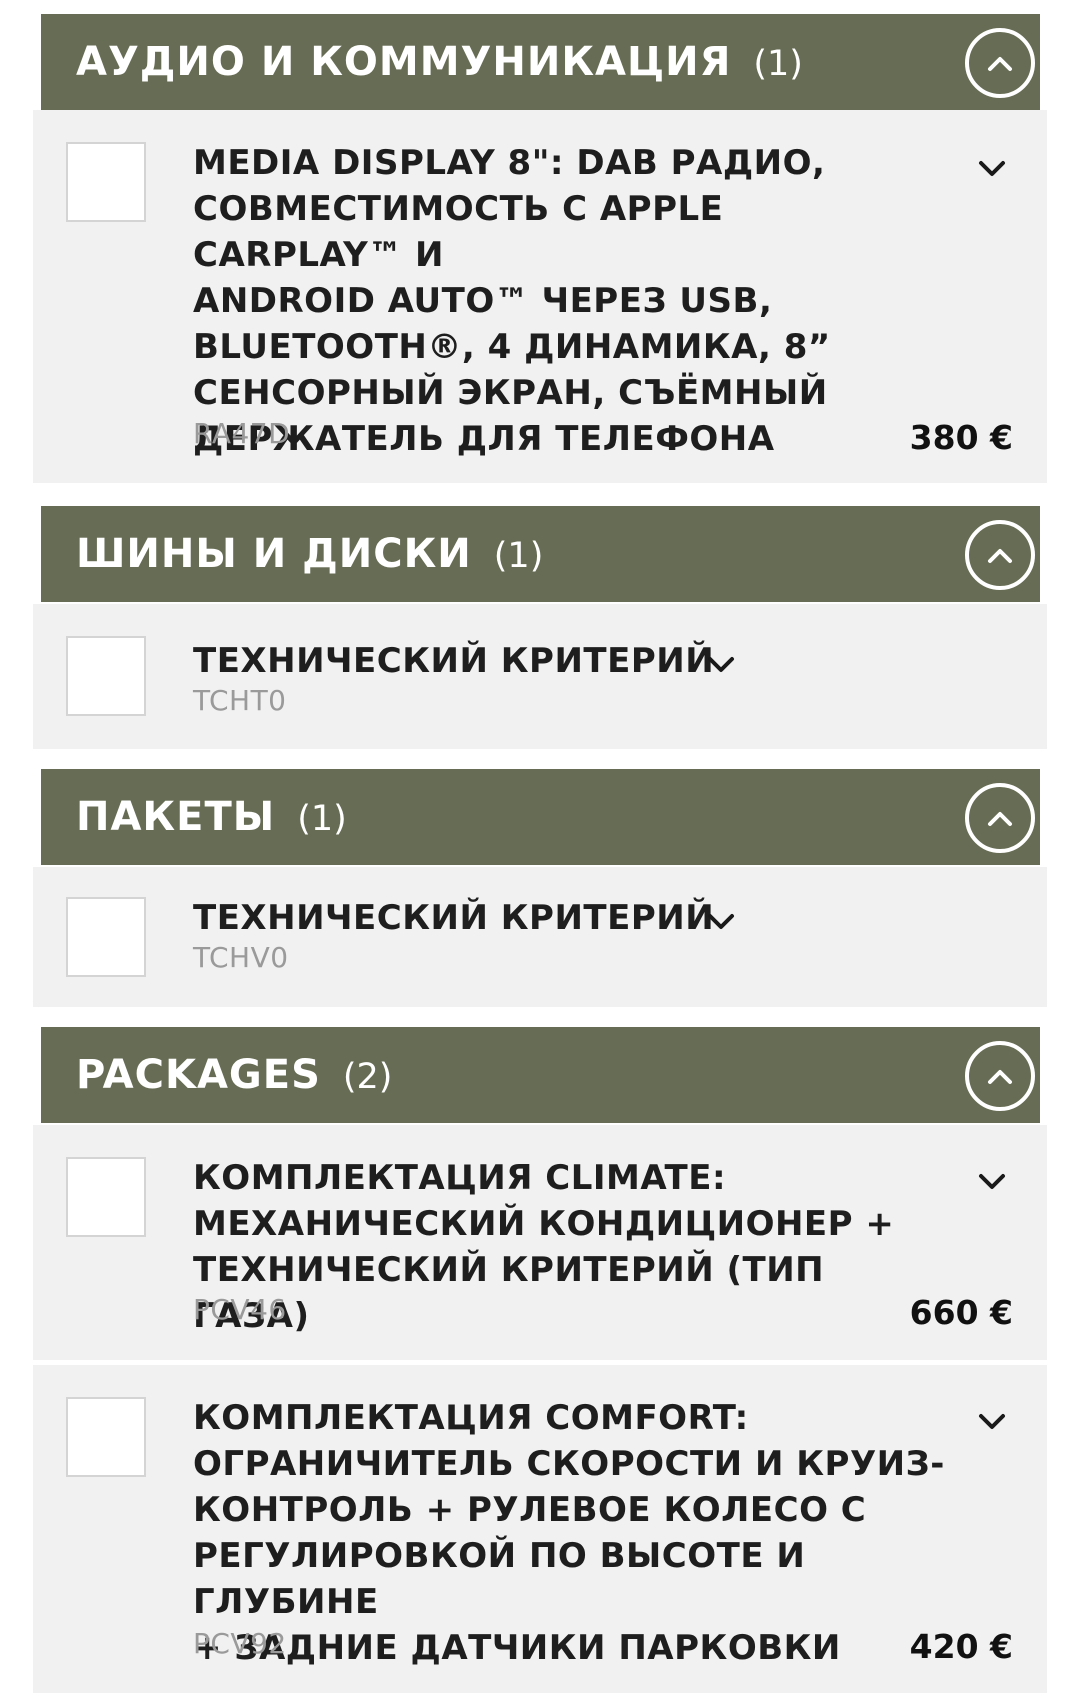  I want to click on option-title-line: + ЗАДНИЕ ДАТЧИКИ ПАРКОВКИ, so click(517, 1648).